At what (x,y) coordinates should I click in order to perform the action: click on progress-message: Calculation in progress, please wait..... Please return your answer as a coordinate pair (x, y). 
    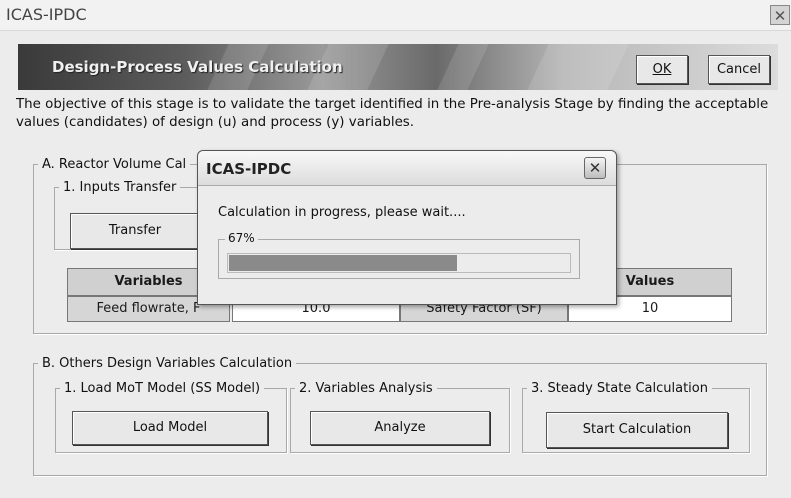
    Looking at the image, I should click on (342, 212).